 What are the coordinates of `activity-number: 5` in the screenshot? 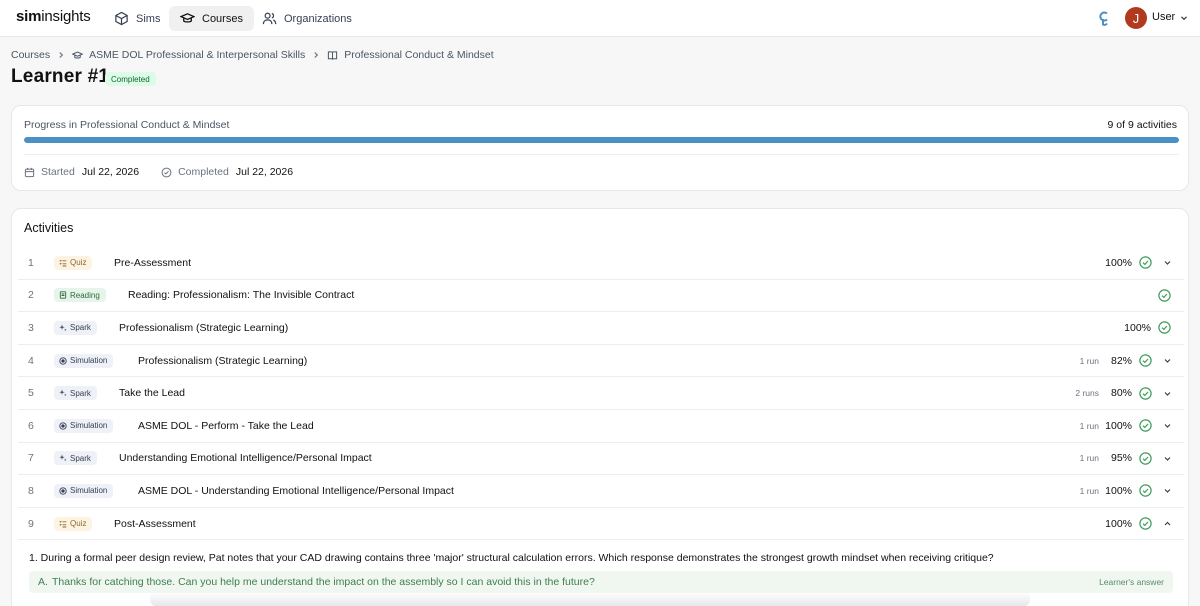 It's located at (31, 393).